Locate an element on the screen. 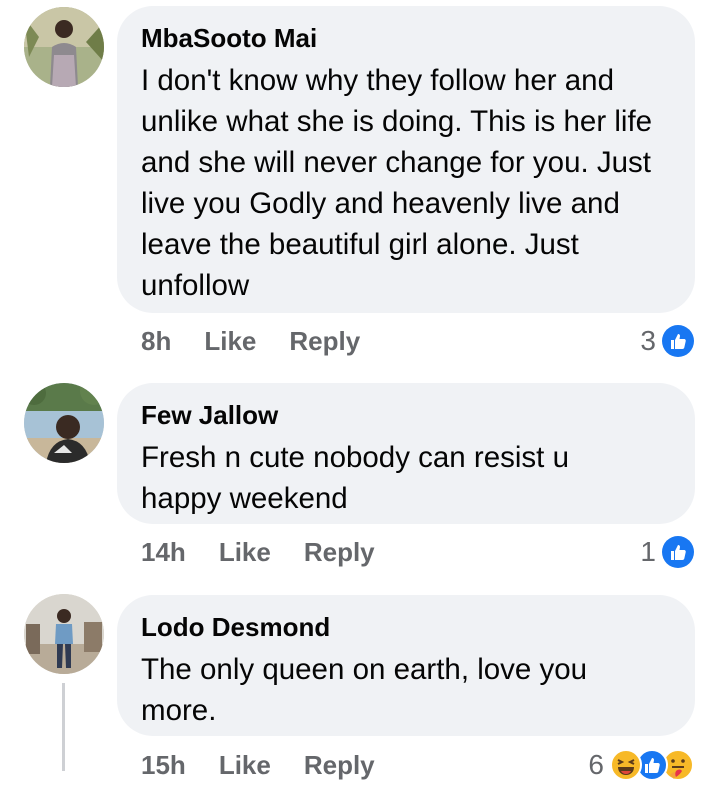 The height and width of the screenshot is (788, 720). haha-icon is located at coordinates (626, 765).